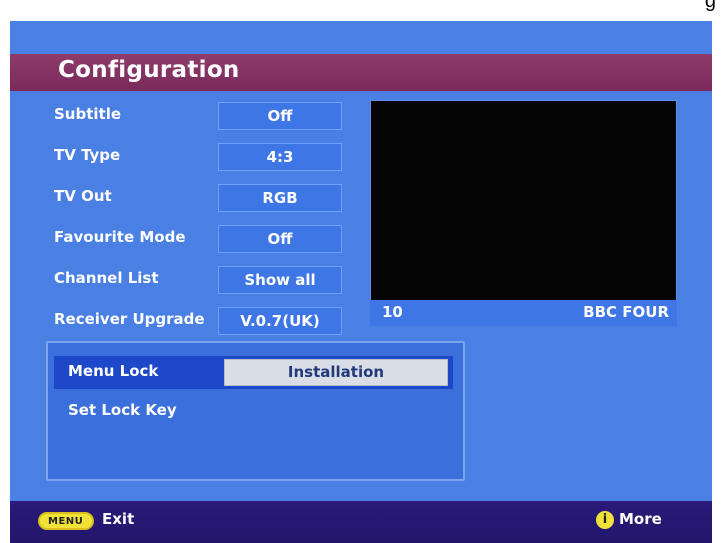 The width and height of the screenshot is (722, 543). I want to click on set-lock-key-item: Set Lock Key, so click(122, 410).